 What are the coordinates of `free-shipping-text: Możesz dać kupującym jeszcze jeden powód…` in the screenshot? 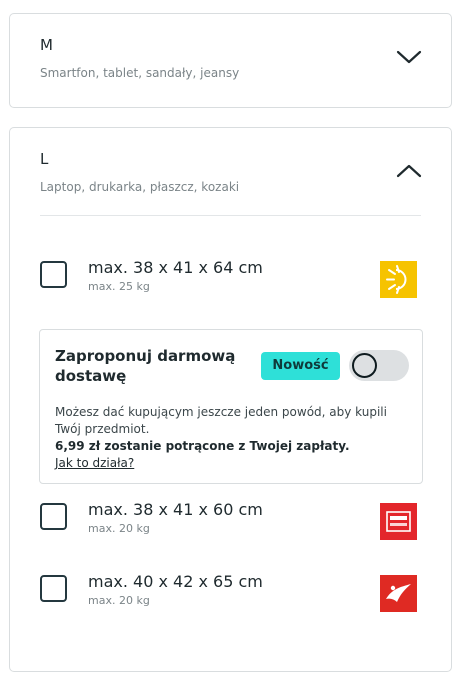 It's located at (230, 438).